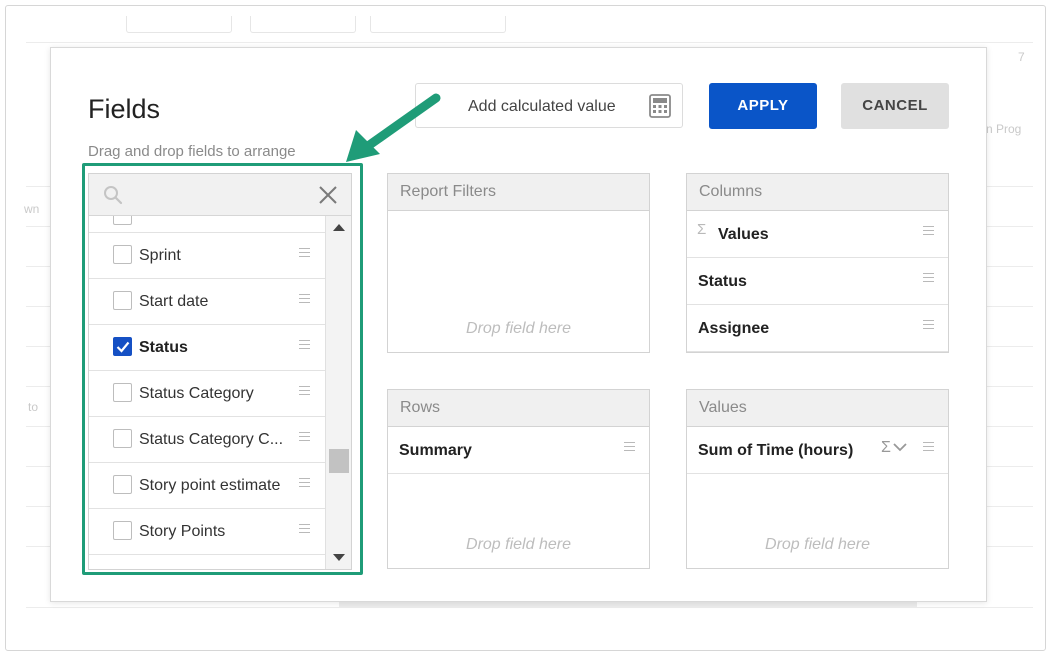 The width and height of the screenshot is (1051, 656). I want to click on background-text: wn, so click(32, 209).